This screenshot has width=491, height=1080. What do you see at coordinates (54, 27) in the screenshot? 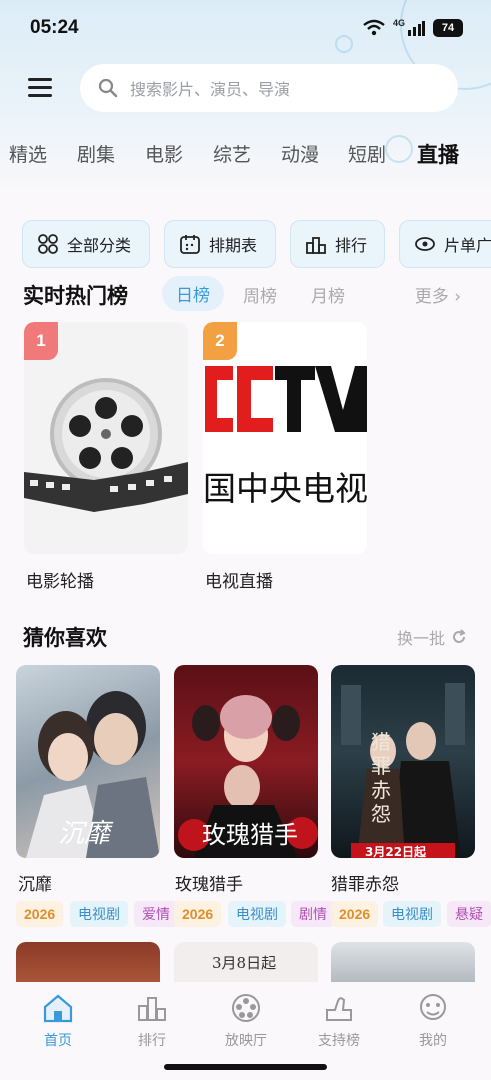
I see `status-time: 05:24` at bounding box center [54, 27].